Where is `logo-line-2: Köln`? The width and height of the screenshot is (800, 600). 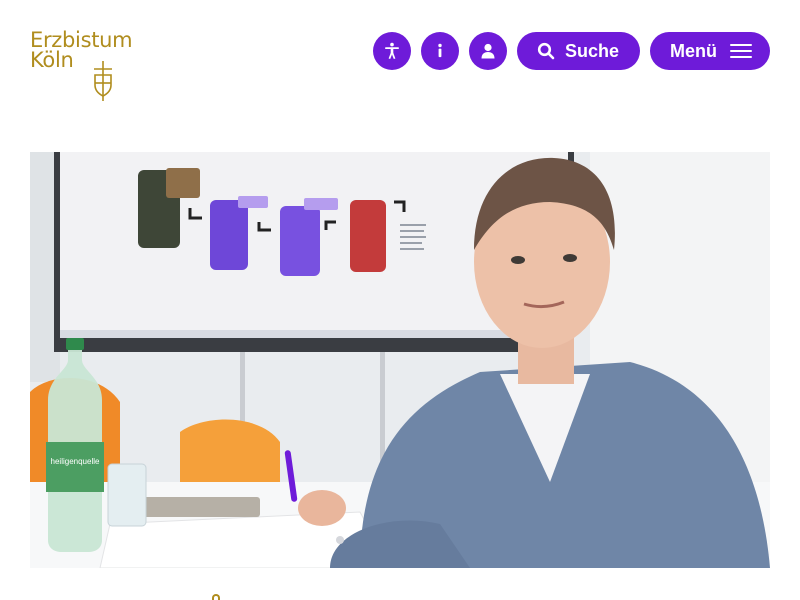 logo-line-2: Köln is located at coordinates (52, 60).